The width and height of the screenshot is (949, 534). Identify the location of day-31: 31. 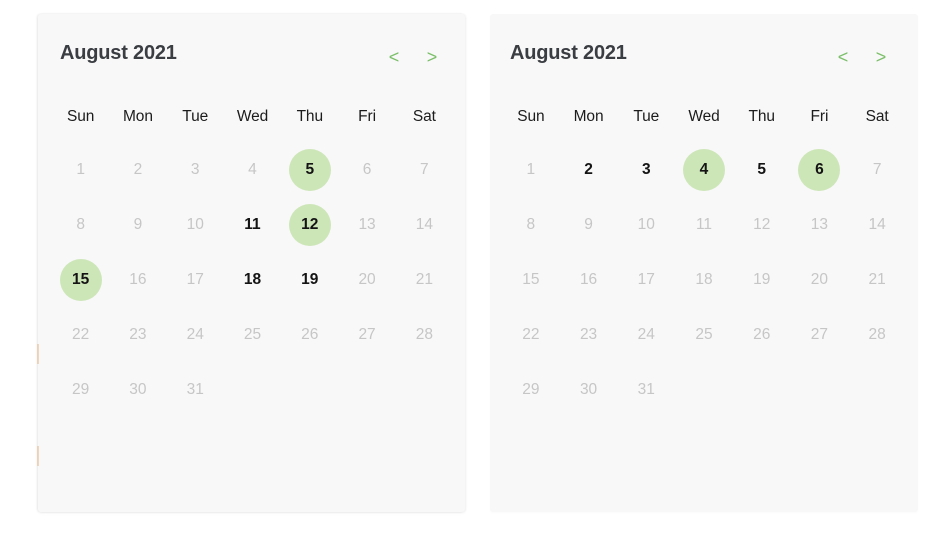
(646, 389).